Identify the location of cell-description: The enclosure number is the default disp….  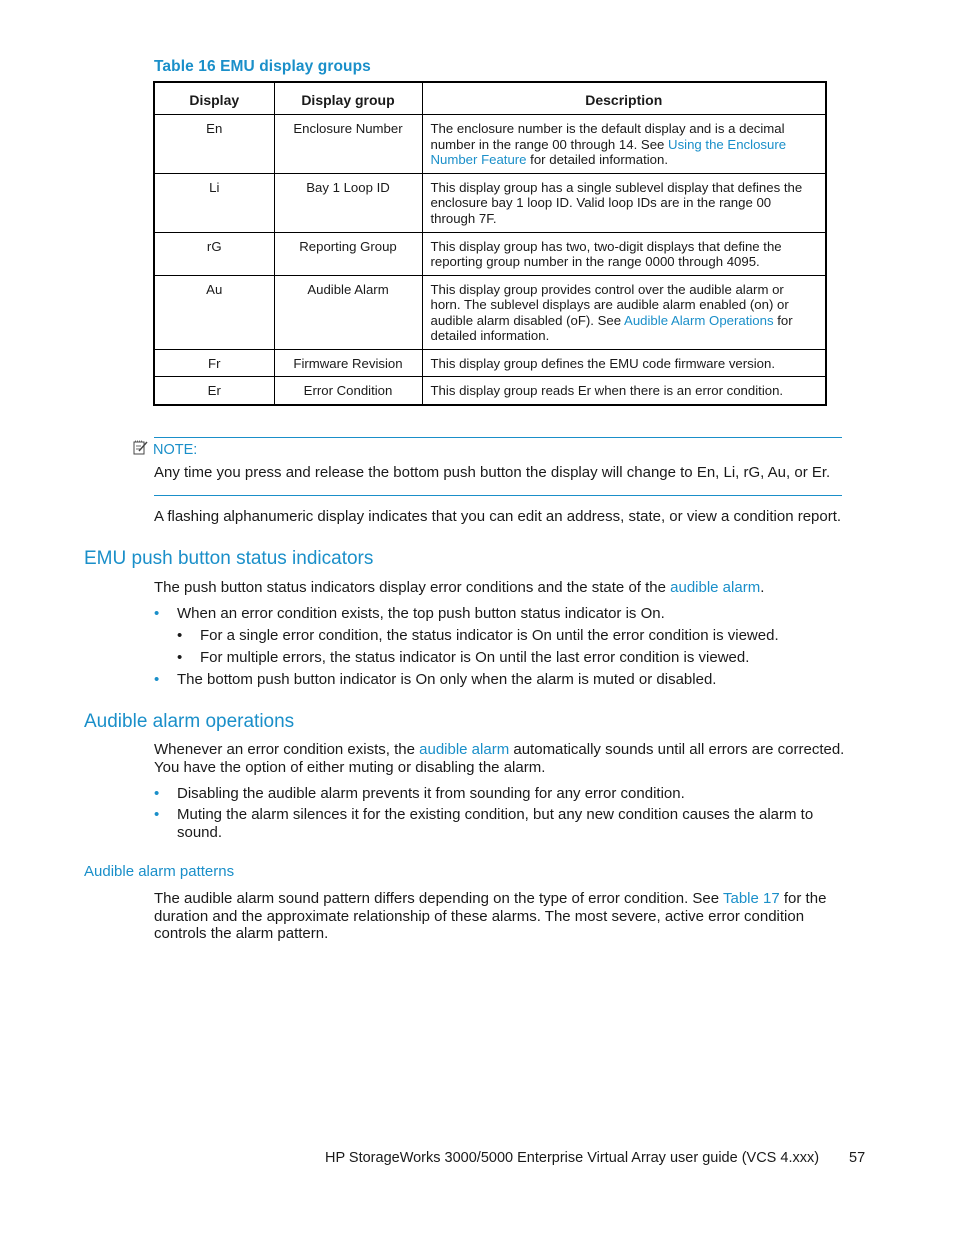
(624, 144).